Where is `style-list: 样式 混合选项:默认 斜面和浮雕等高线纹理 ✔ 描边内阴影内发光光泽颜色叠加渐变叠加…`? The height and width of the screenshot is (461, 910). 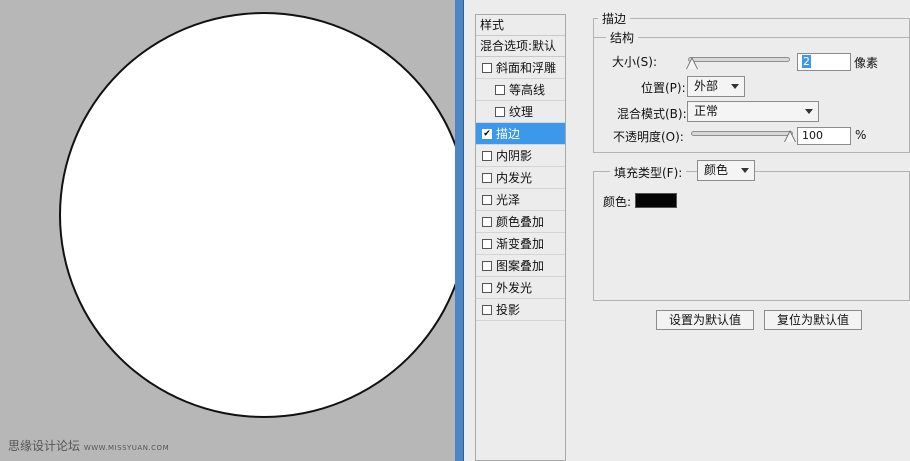
style-list: 样式 混合选项:默认 斜面和浮雕等高线纹理 ✔ 描边内阴影内发光光泽颜色叠加渐变叠加… is located at coordinates (520, 237).